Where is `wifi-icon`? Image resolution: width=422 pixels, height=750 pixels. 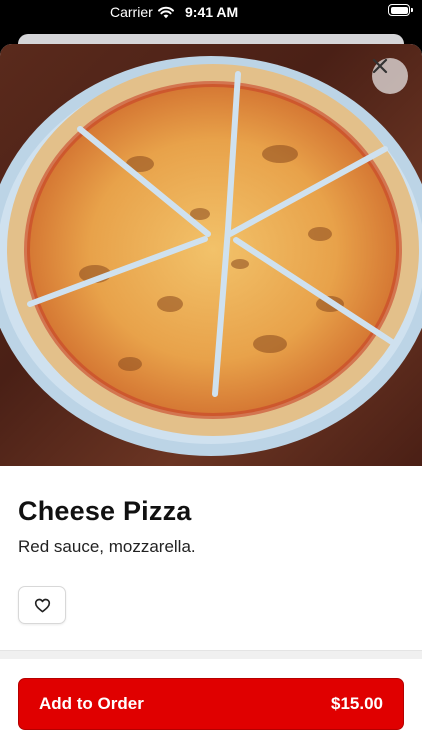
wifi-icon is located at coordinates (166, 12).